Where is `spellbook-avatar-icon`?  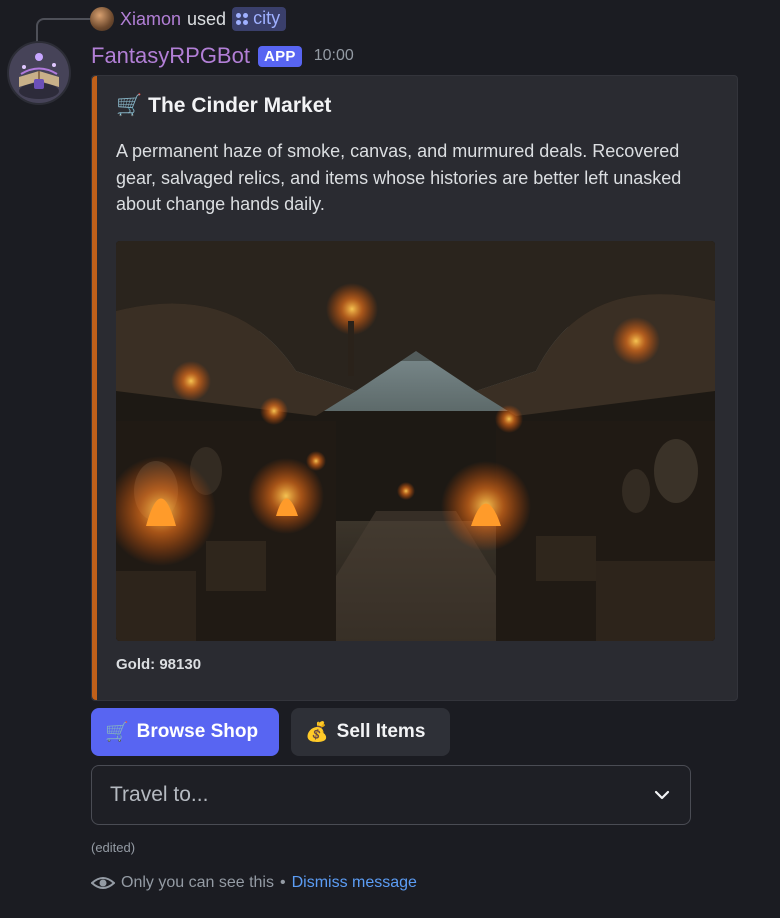 spellbook-avatar-icon is located at coordinates (39, 73).